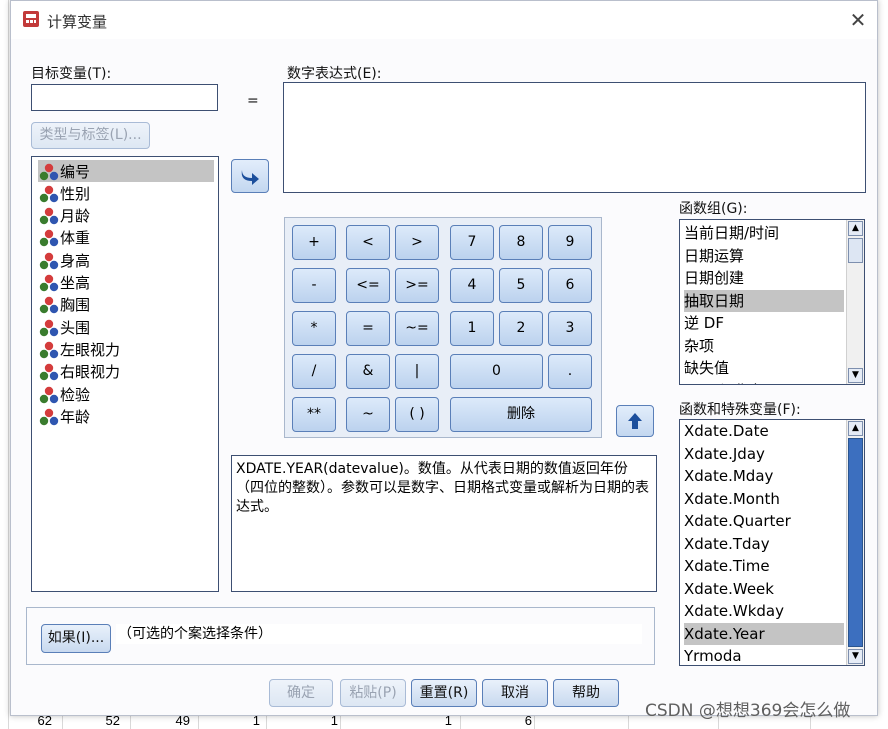  I want to click on variable-label: 左眼视力, so click(90, 349).